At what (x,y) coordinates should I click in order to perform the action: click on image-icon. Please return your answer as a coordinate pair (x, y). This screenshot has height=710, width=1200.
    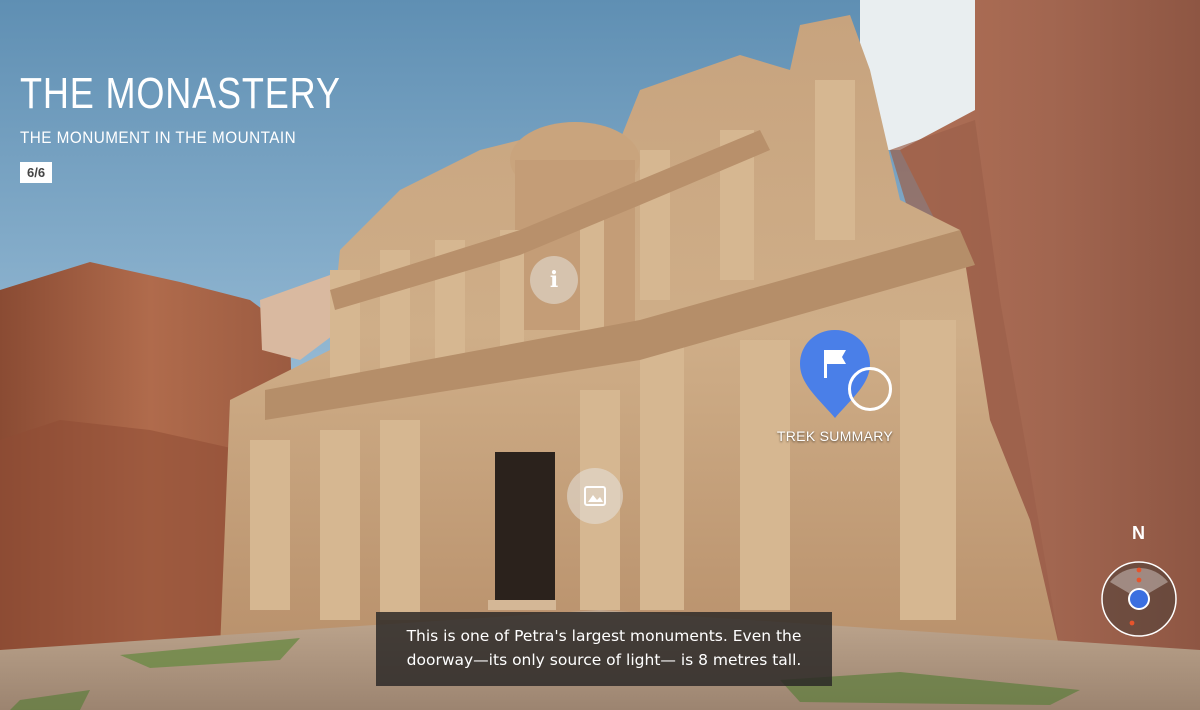
    Looking at the image, I should click on (595, 496).